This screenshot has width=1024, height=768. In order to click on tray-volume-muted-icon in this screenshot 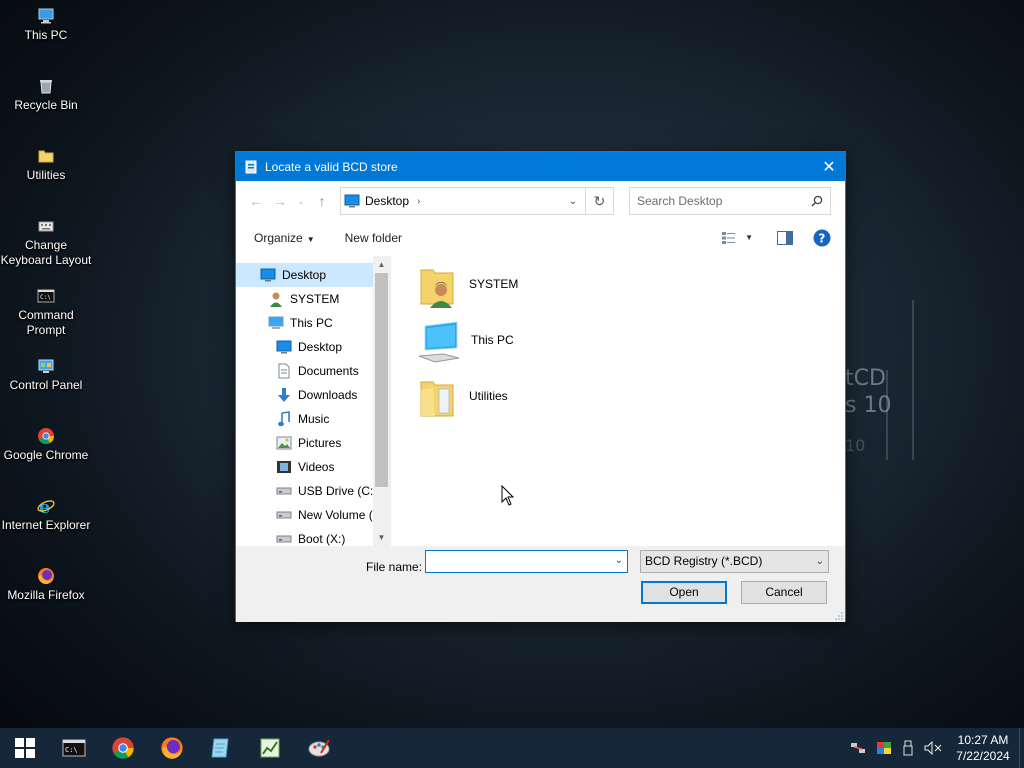, I will do `click(933, 748)`.